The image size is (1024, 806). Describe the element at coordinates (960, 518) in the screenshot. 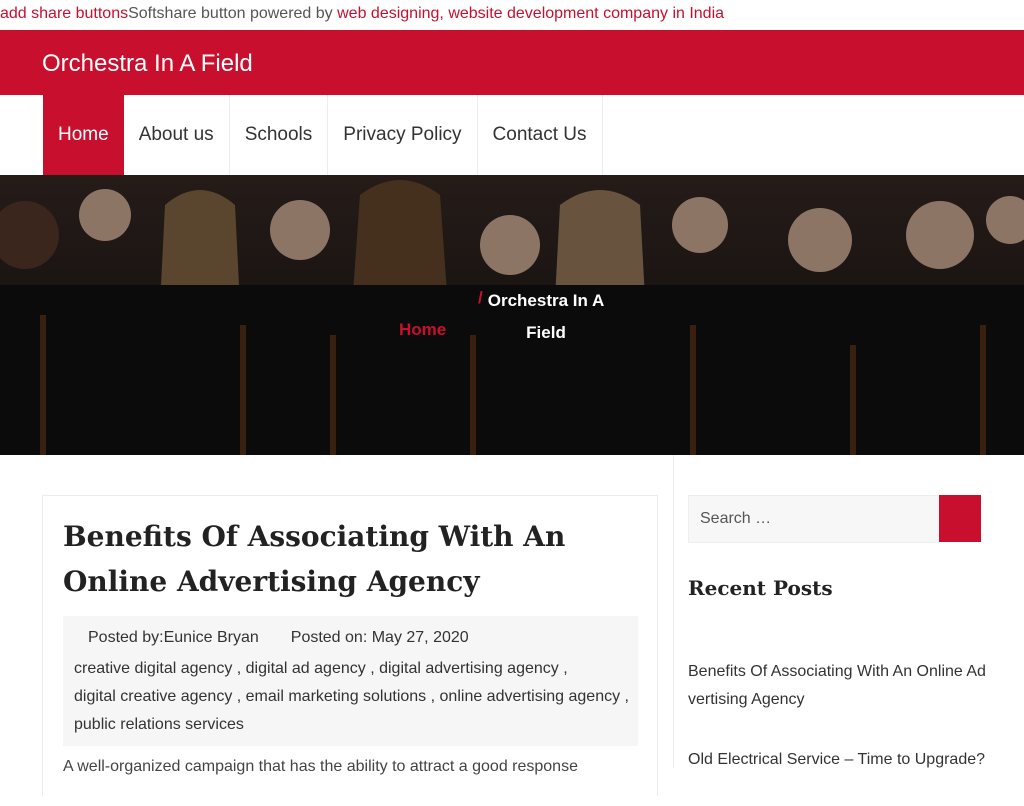

I see `search-button` at that location.